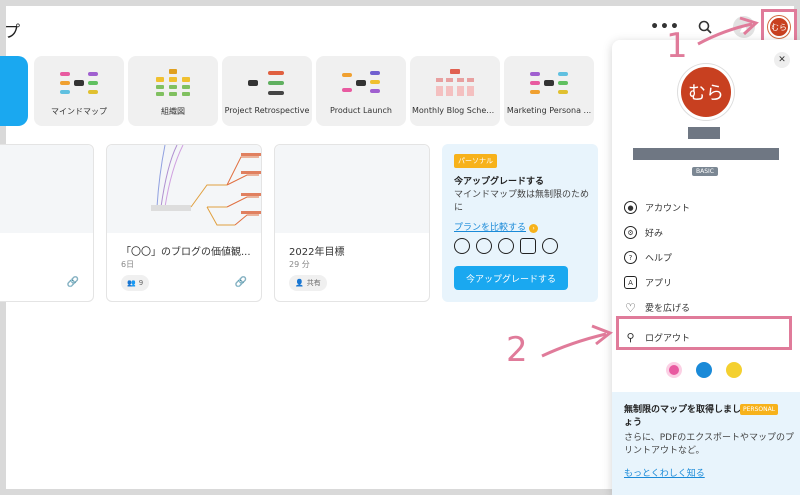  I want to click on map-card-2022: 2022年目標 29 分 👤 共有, so click(352, 223).